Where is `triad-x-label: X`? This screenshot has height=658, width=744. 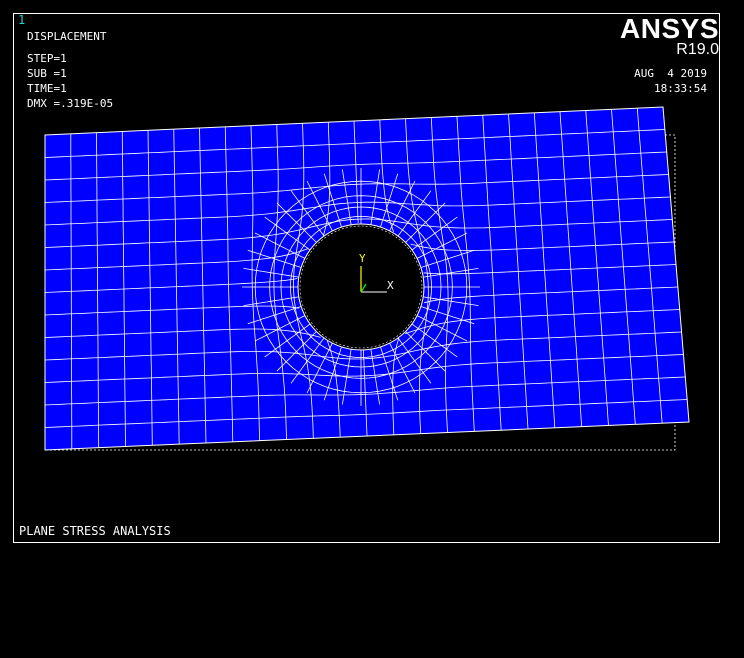 triad-x-label: X is located at coordinates (390, 285).